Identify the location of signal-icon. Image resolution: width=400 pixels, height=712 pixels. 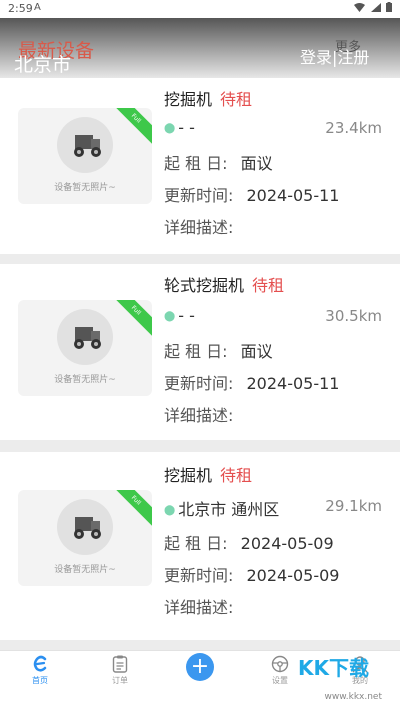
(375, 7).